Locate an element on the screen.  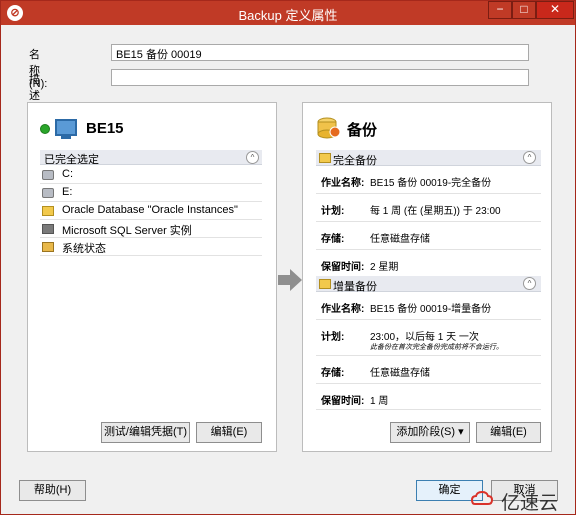
incremental-job-name-row: 作业名称: BE15 备份 00019-增量备份 is located at coordinates (428, 306).